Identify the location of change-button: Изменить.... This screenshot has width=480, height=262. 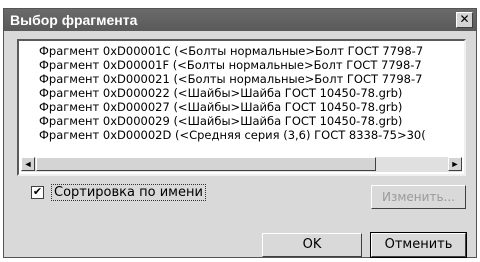
(418, 197).